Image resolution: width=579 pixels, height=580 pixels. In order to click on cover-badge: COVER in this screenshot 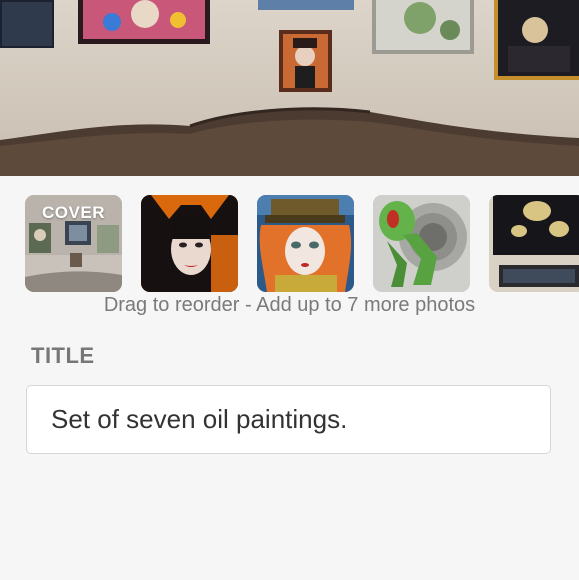, I will do `click(73, 212)`.